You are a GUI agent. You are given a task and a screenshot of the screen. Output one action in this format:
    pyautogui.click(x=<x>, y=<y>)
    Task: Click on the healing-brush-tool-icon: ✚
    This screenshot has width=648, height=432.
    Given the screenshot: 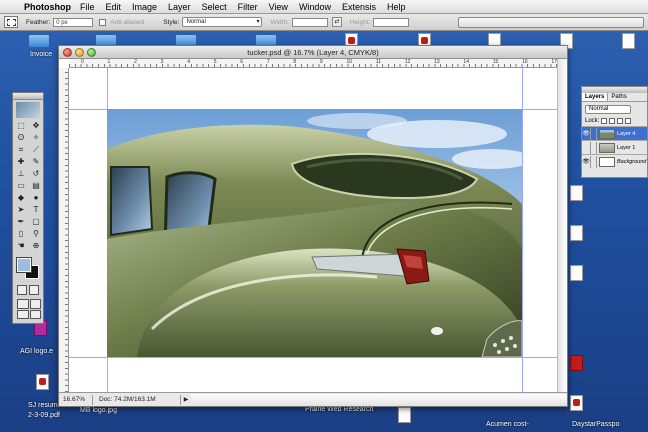 What is the action you would take?
    pyautogui.click(x=21, y=161)
    